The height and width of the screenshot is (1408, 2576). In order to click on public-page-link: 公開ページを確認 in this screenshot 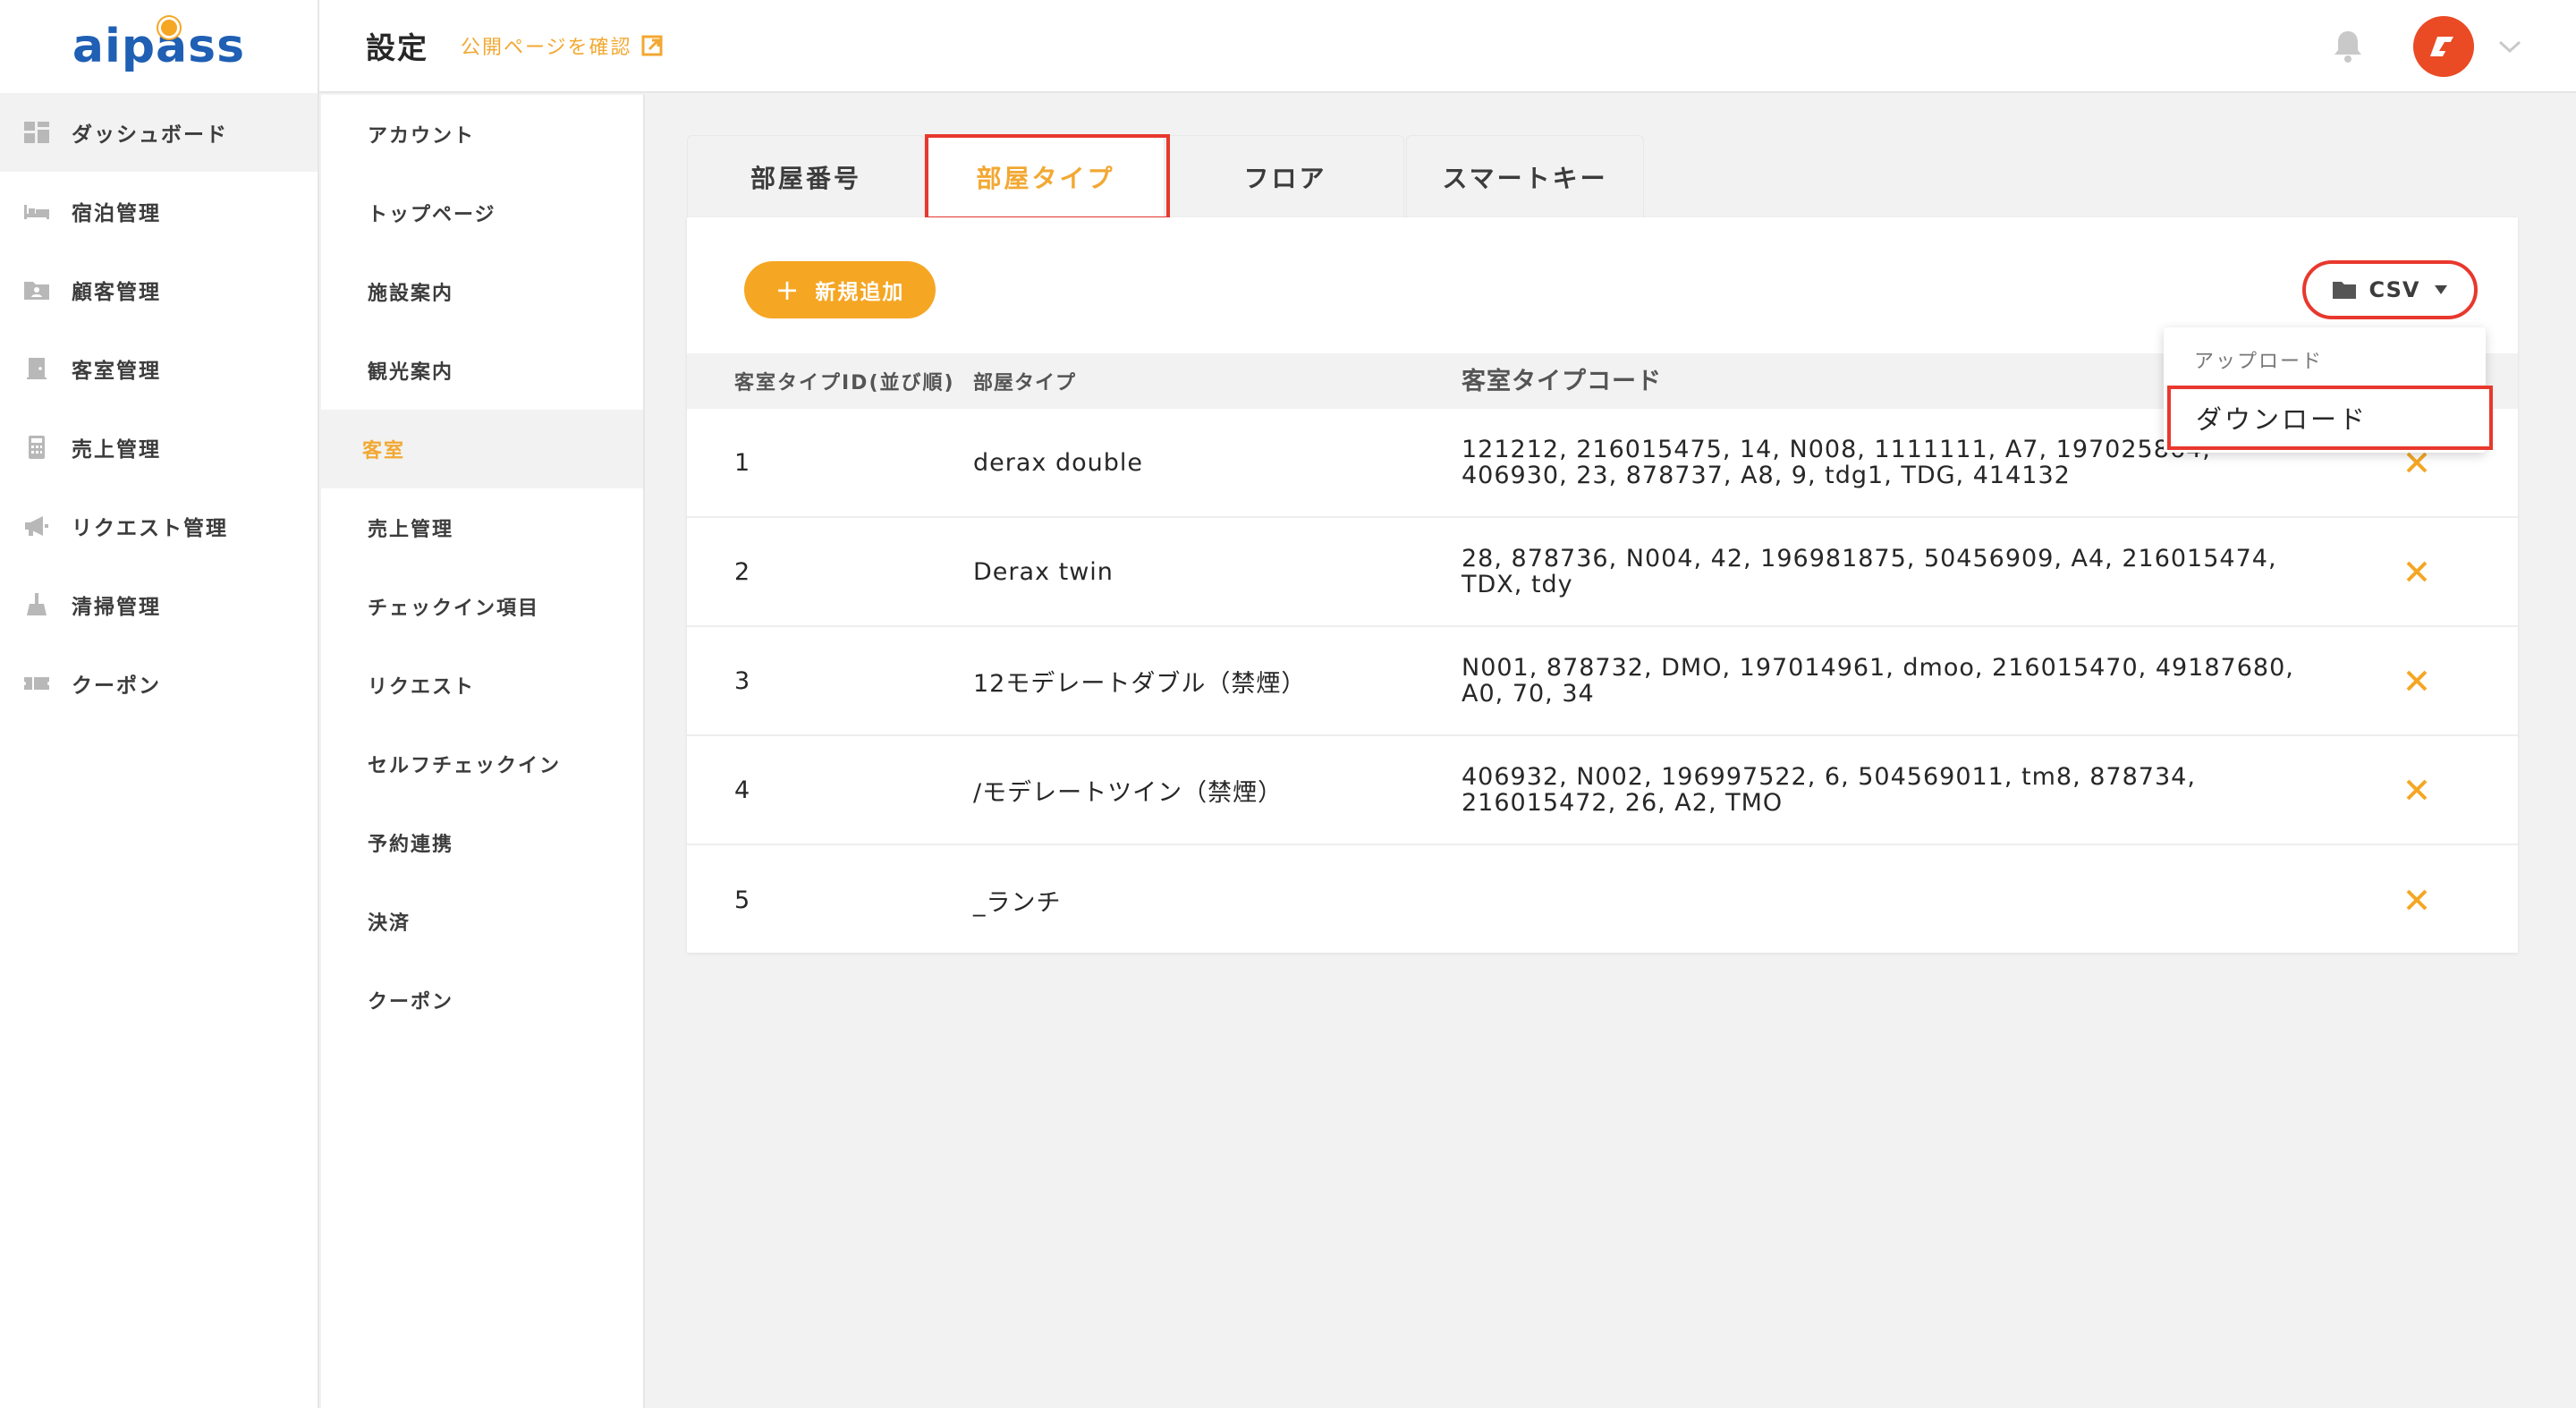, I will do `click(563, 45)`.